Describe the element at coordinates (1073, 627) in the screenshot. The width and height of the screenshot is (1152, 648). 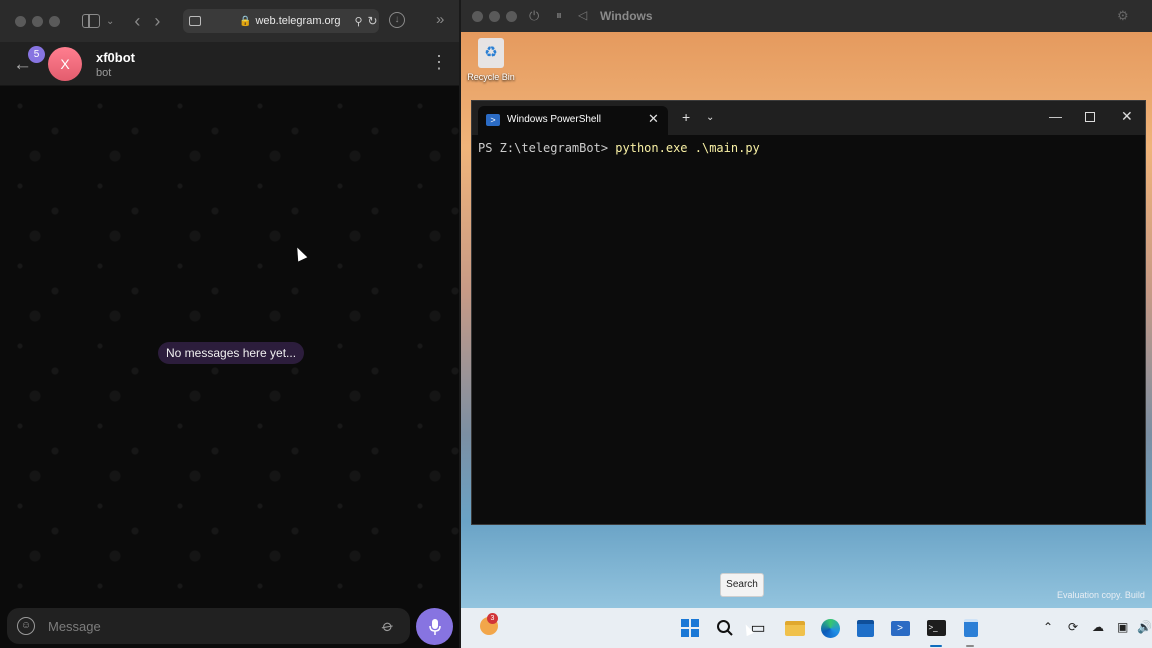
I see `sync-icon: ⟳` at that location.